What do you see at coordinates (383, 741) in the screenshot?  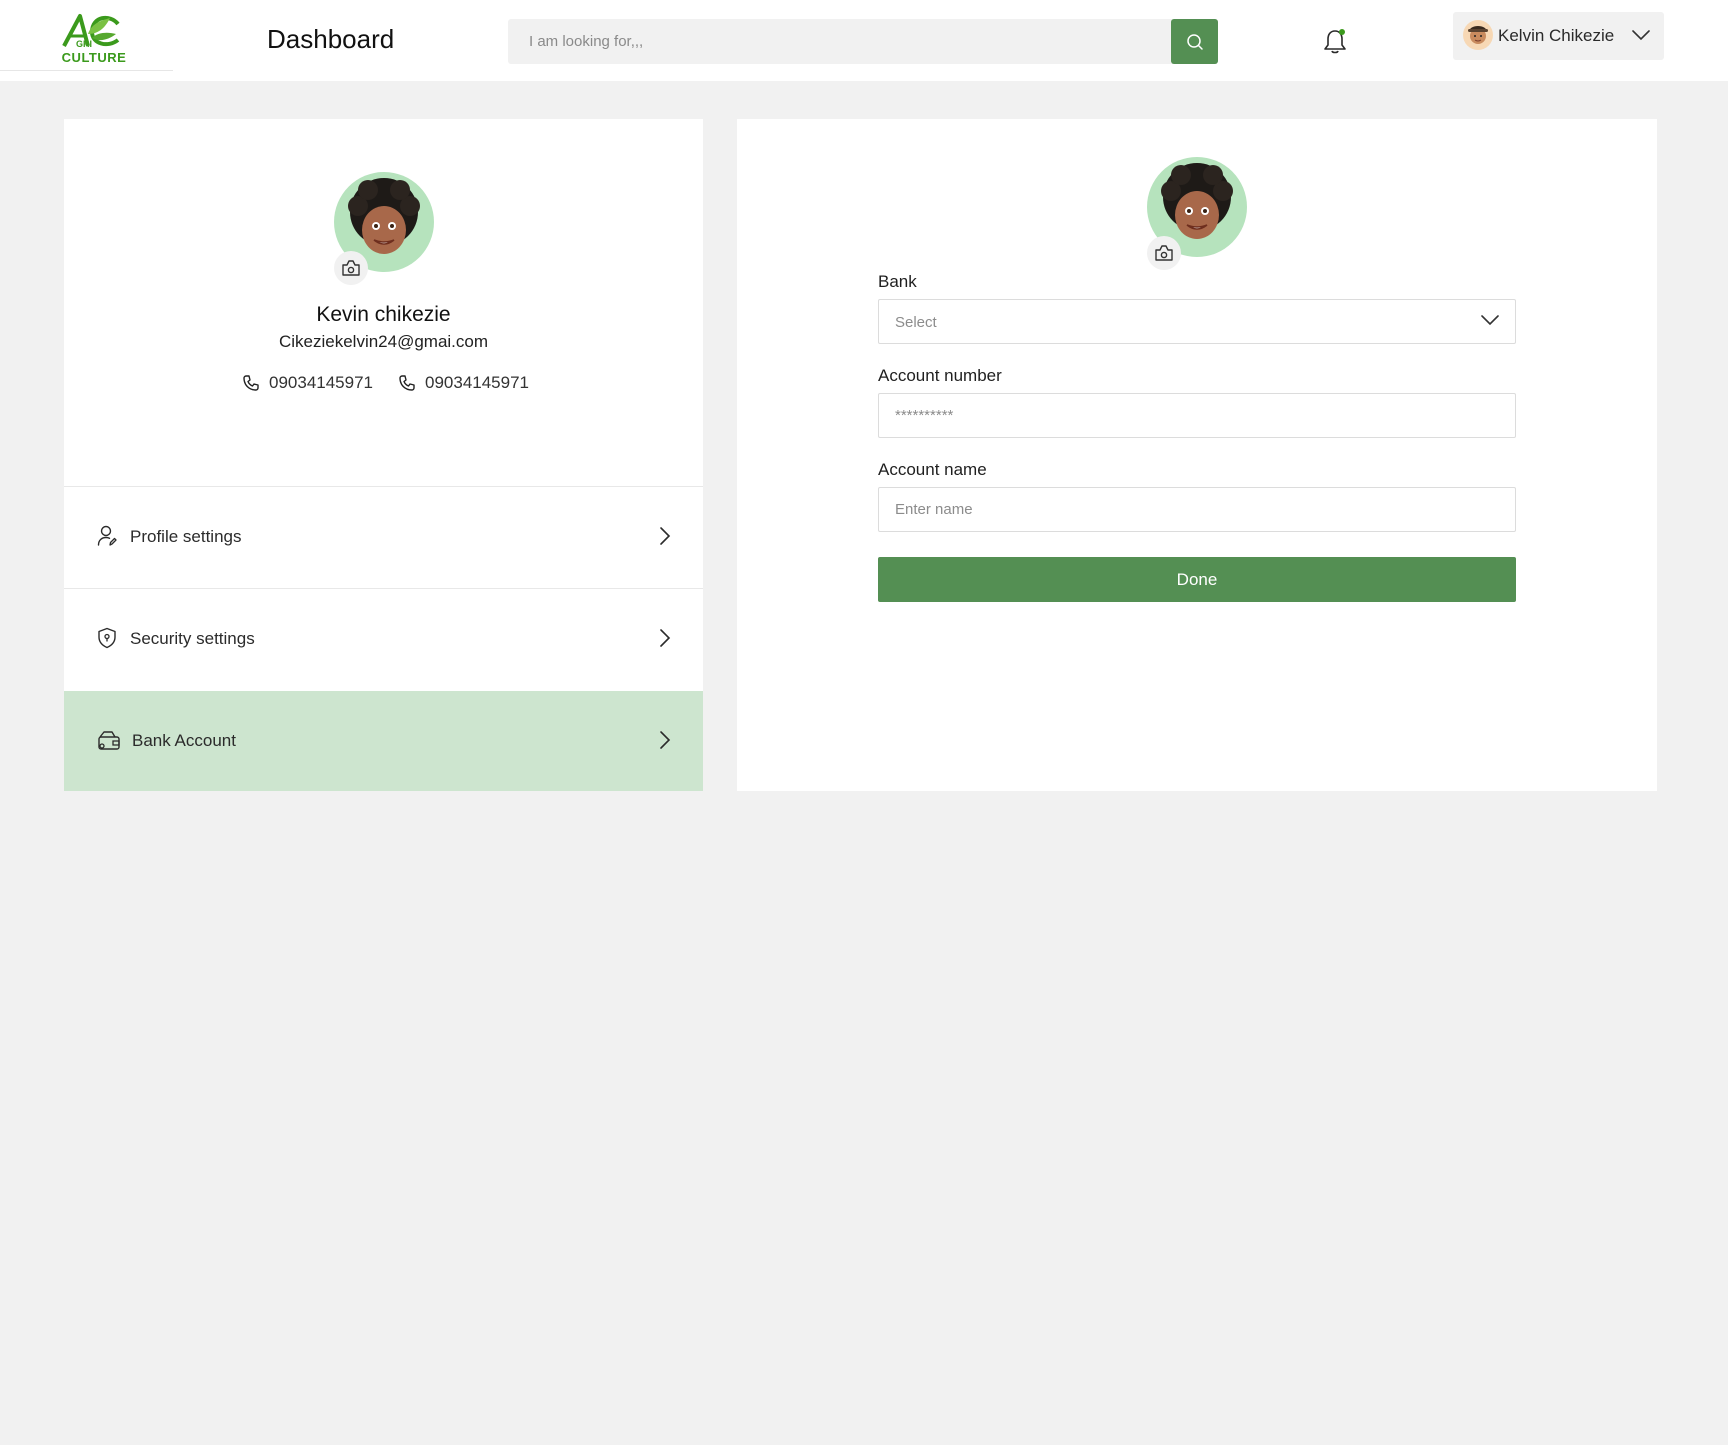 I see `menu-item-bank-account: Bank Account` at bounding box center [383, 741].